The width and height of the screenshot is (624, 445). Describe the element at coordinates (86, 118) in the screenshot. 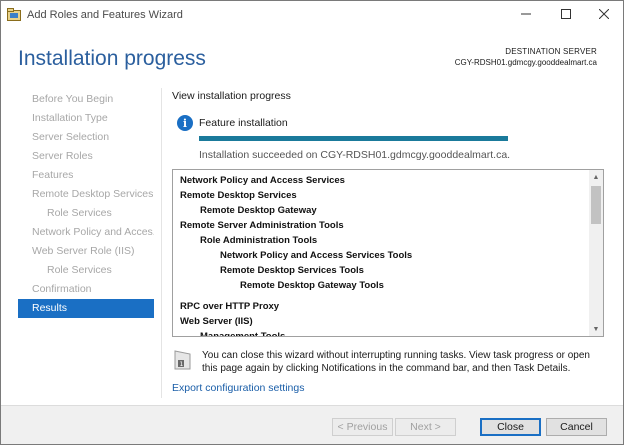

I see `nav-item: Installation Type` at that location.